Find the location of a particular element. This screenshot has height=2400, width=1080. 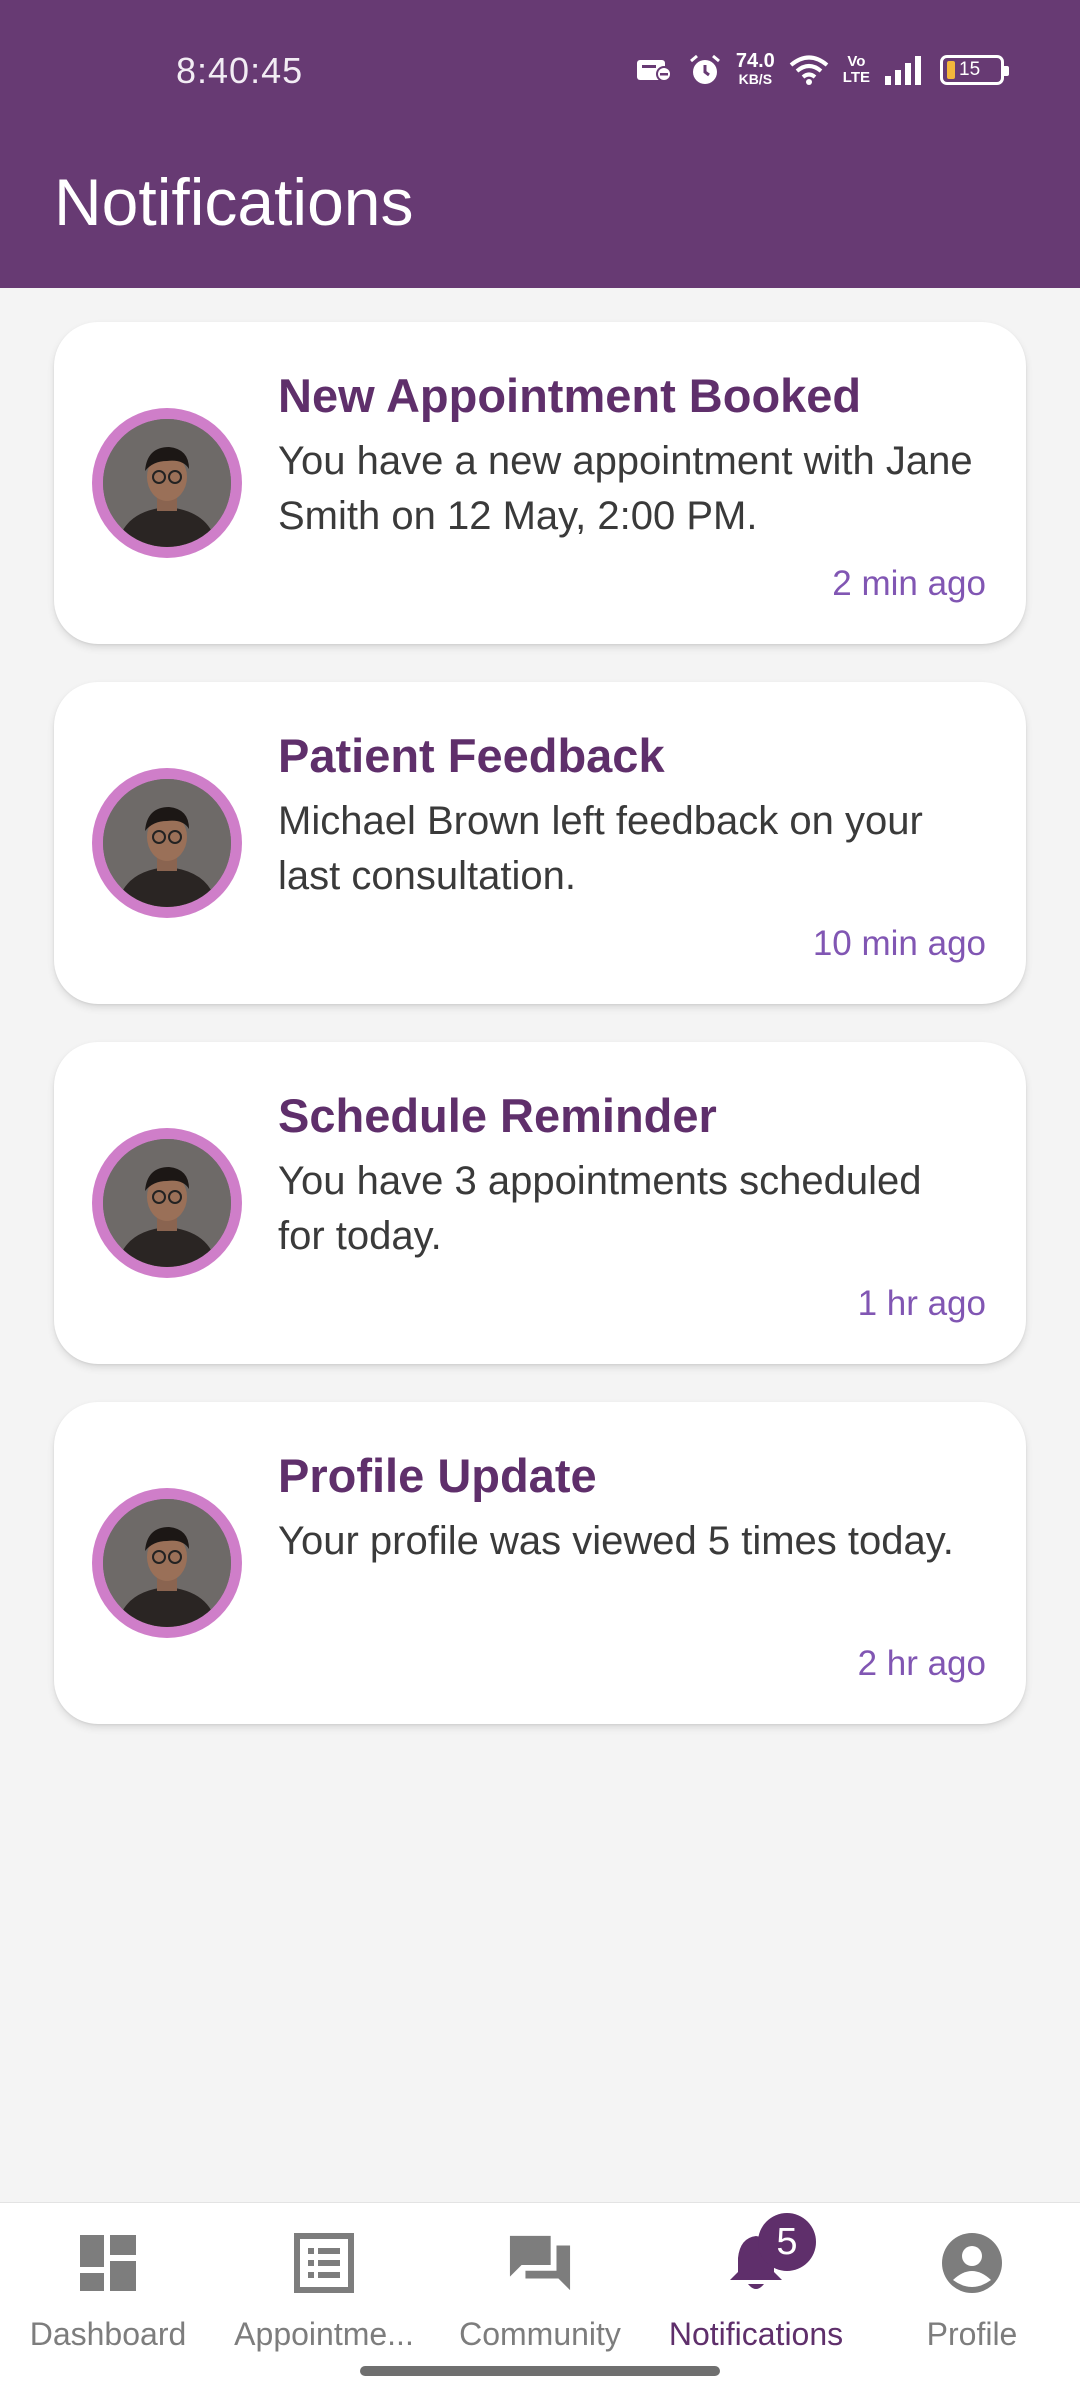

wifi-icon is located at coordinates (809, 70).